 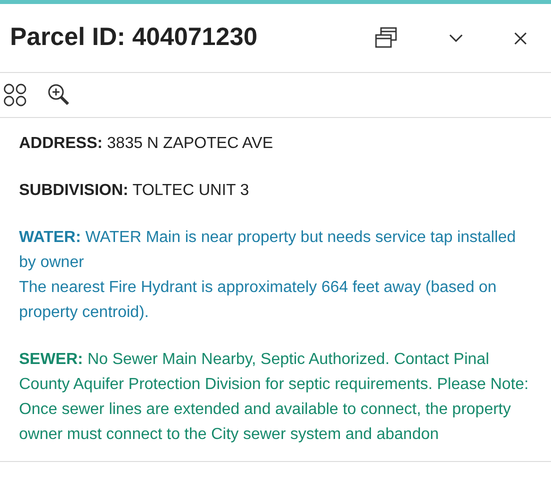 I want to click on dock-icon, so click(x=386, y=38).